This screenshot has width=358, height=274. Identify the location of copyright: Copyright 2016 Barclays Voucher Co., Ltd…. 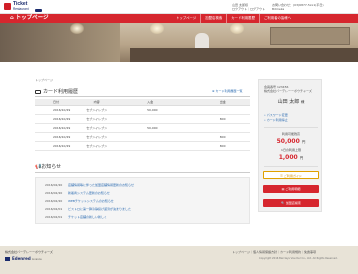
(298, 258).